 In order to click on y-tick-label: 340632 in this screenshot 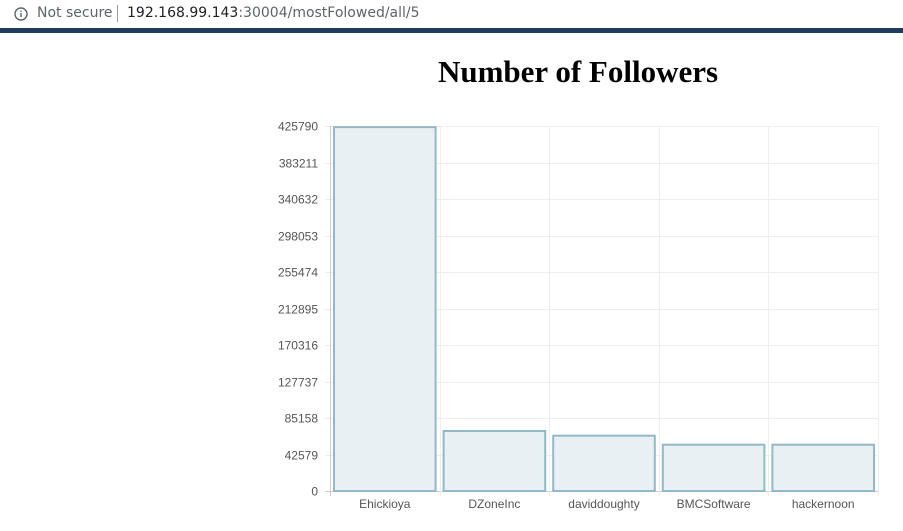, I will do `click(298, 200)`.